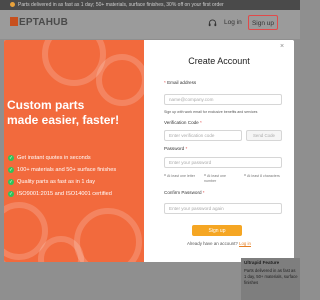  Describe the element at coordinates (14, 21) in the screenshot. I see `logo-mark` at that location.